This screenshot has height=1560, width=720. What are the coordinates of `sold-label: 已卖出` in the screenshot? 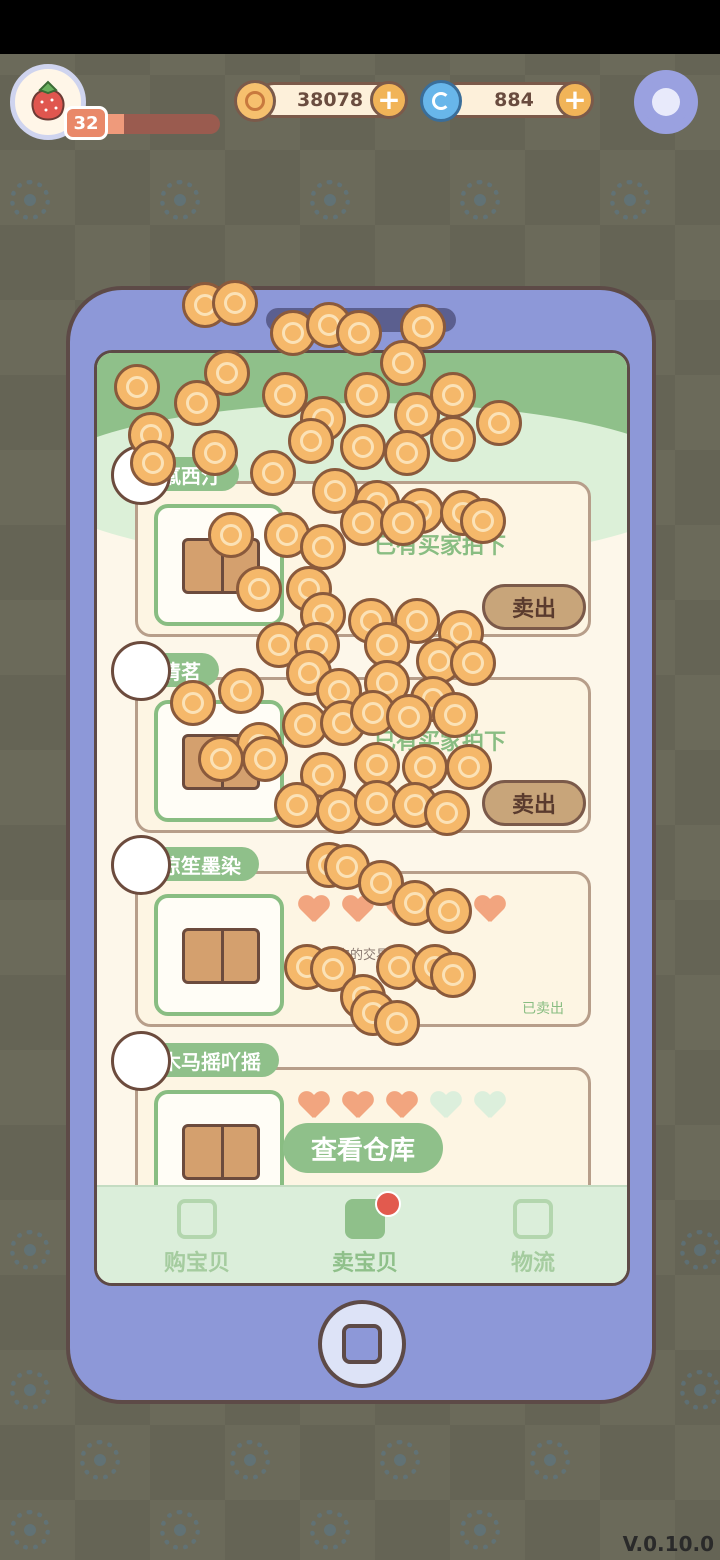 It's located at (543, 1009).